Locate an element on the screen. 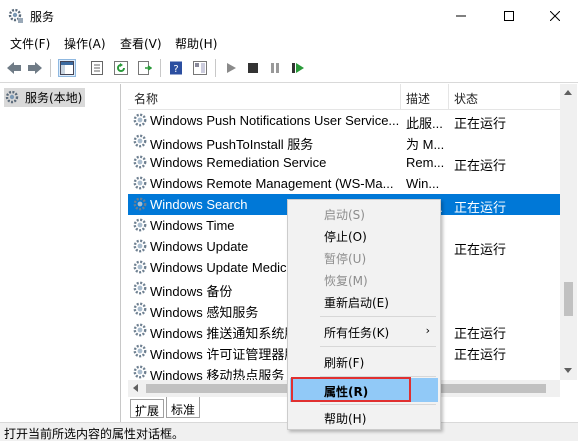 This screenshot has height=441, width=578. table-row: Windows Remediation Service Rem... 正在运行 is located at coordinates (344, 162).